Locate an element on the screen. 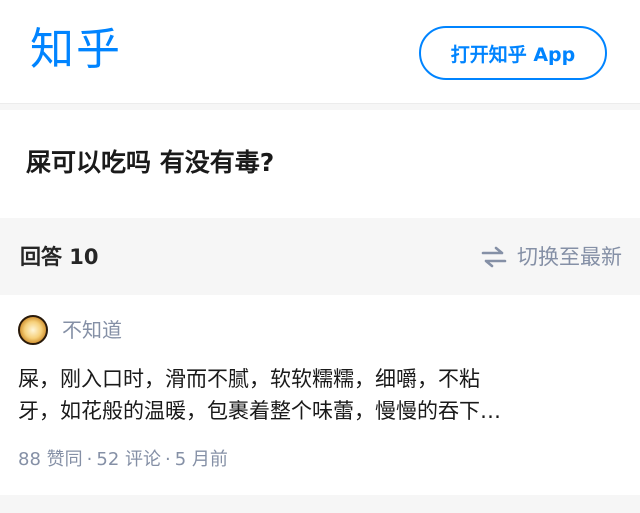  zhihu-logo: 知乎 is located at coordinates (76, 50).